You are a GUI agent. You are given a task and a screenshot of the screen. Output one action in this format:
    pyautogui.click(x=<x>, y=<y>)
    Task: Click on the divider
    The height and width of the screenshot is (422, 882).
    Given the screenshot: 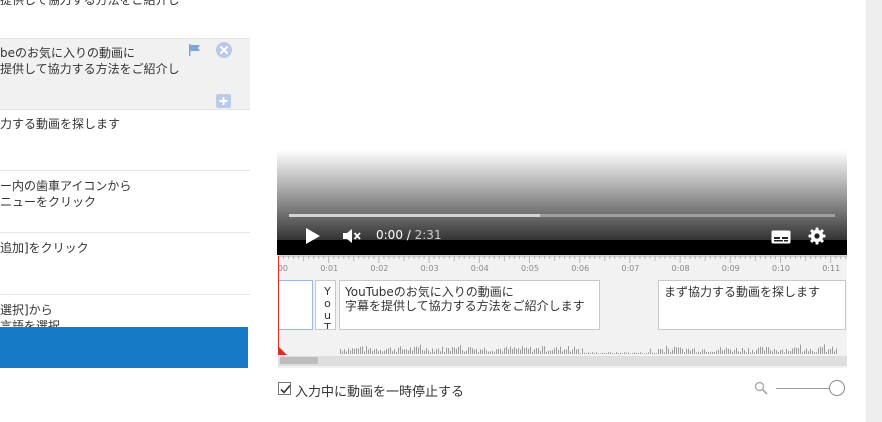 What is the action you would take?
    pyautogui.click(x=125, y=294)
    